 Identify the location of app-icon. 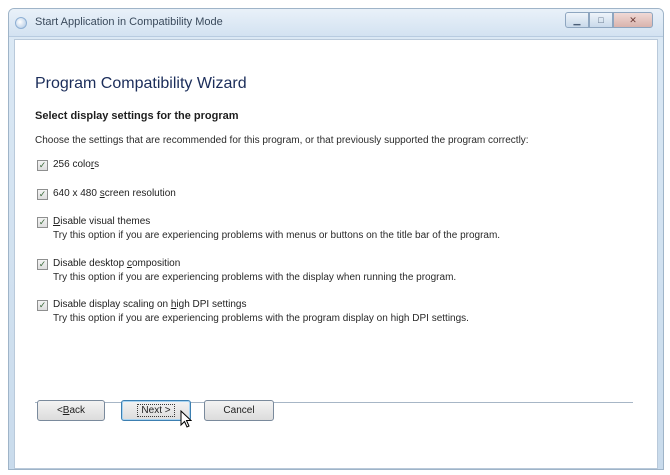
(21, 23).